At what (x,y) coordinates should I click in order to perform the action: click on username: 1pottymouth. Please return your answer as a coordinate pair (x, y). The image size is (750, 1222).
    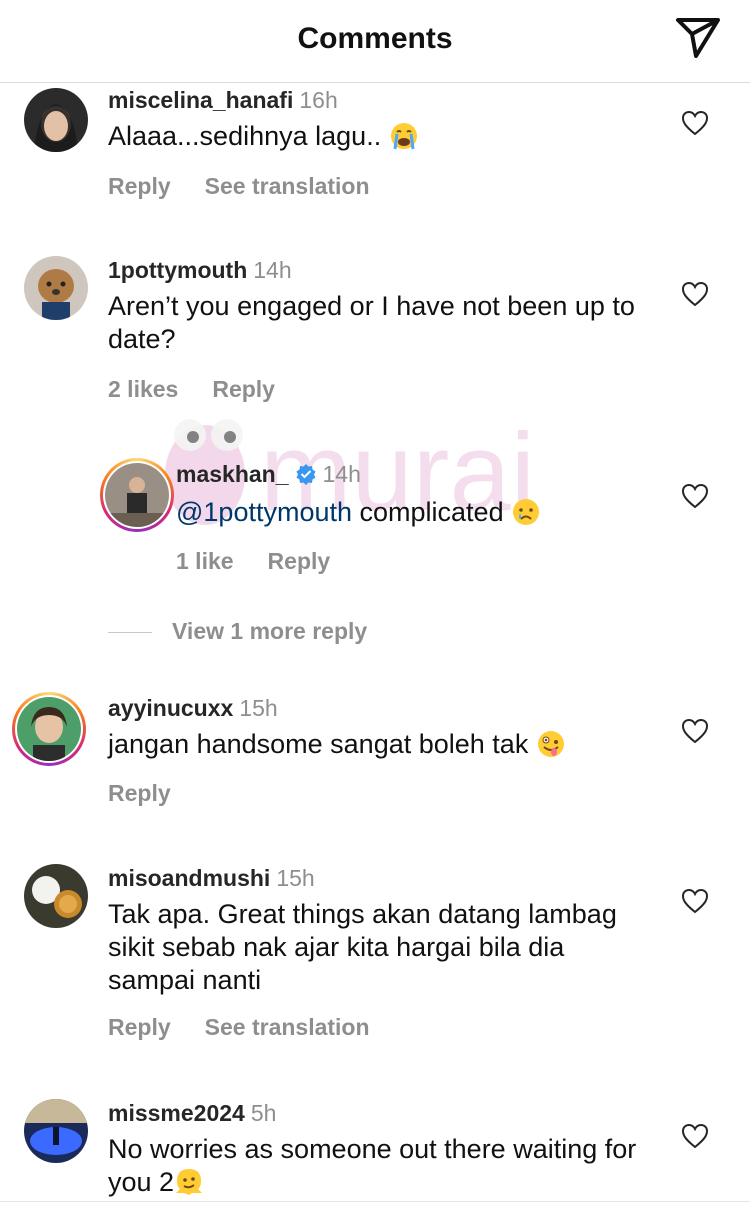
    Looking at the image, I should click on (177, 270).